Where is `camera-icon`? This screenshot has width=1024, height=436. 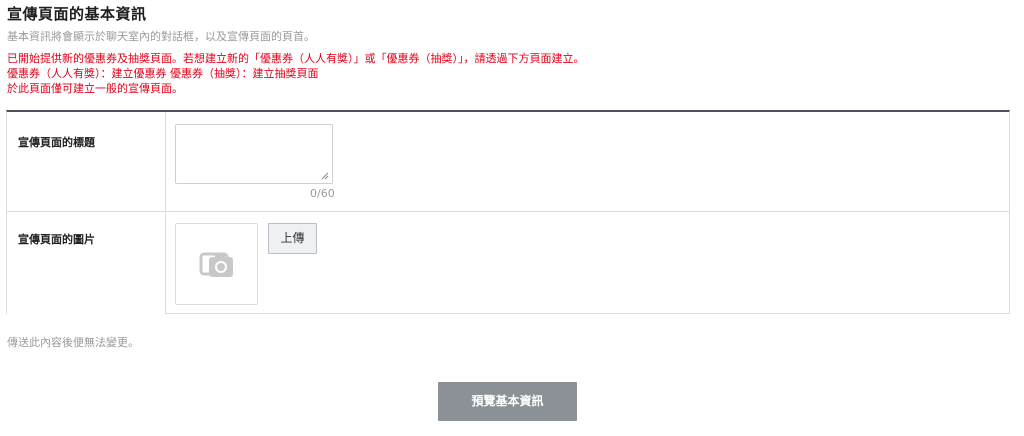
camera-icon is located at coordinates (216, 264).